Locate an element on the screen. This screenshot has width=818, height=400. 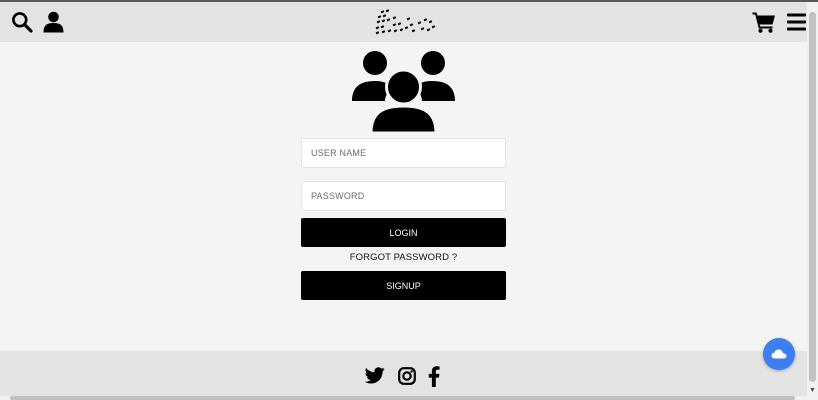
brand-logo is located at coordinates (407, 22).